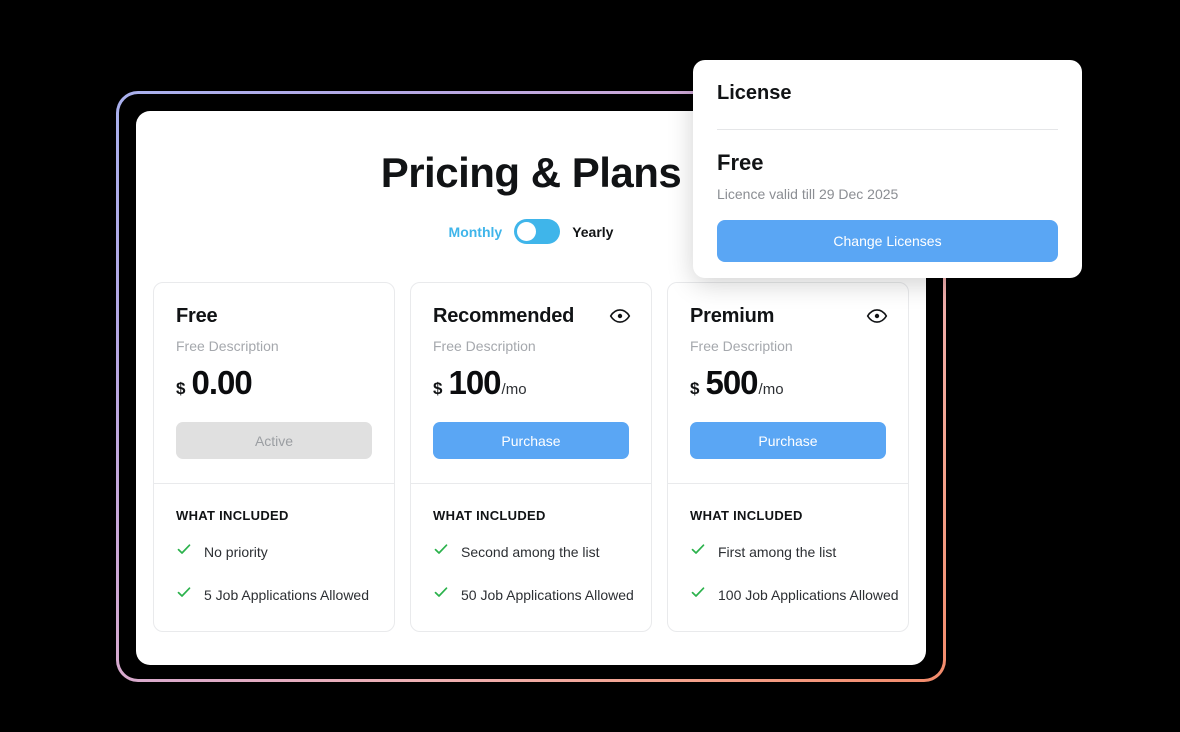 Image resolution: width=1180 pixels, height=732 pixels. I want to click on plan-name: Free, so click(197, 316).